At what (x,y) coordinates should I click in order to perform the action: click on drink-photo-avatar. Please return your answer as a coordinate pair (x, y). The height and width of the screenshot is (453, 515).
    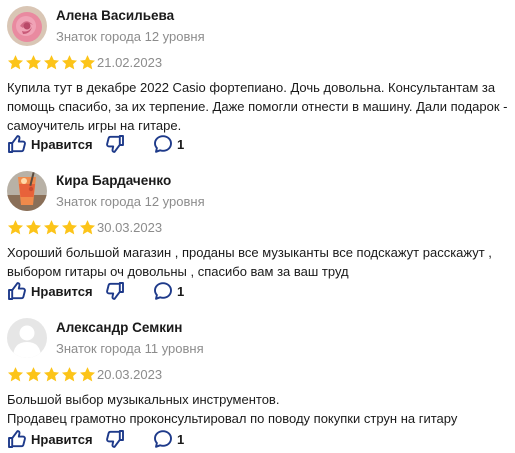
    Looking at the image, I should click on (27, 191).